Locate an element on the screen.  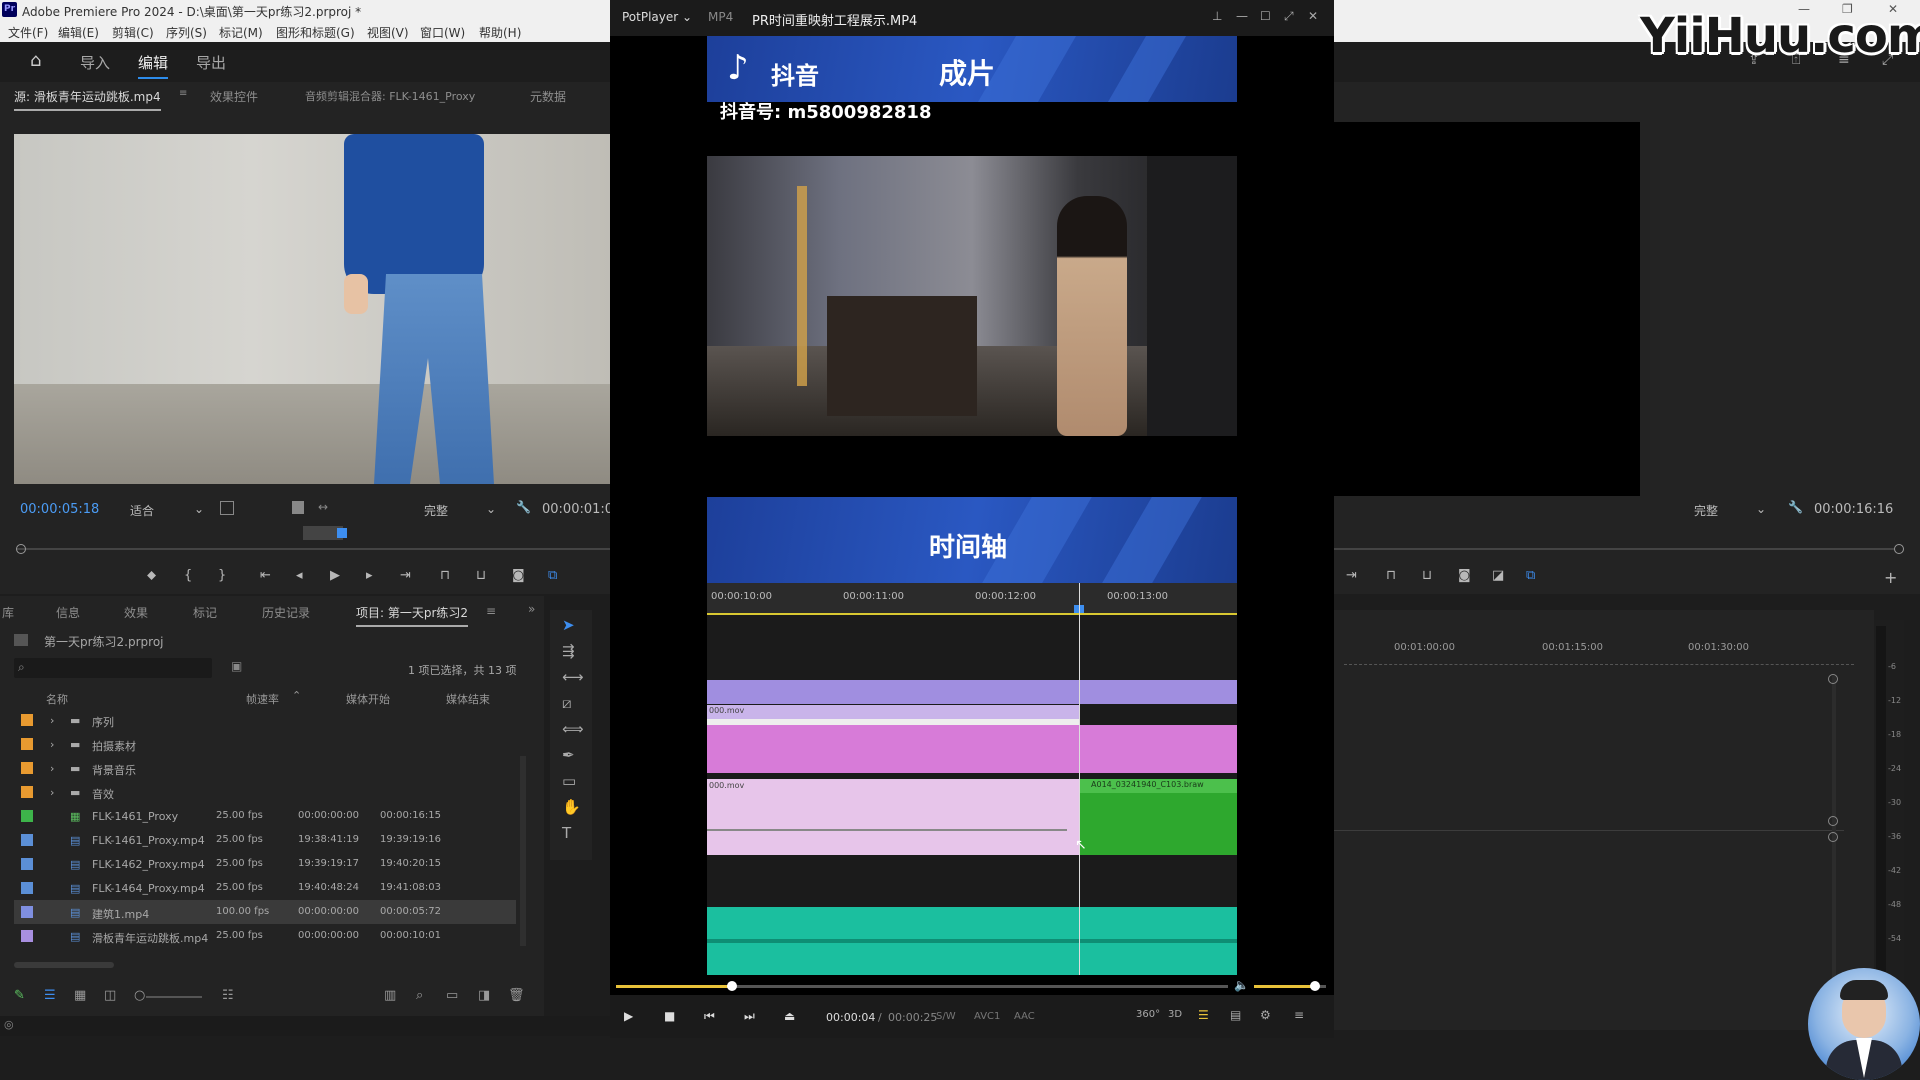
pot-prev-icon: ⏮ is located at coordinates (709, 1016).